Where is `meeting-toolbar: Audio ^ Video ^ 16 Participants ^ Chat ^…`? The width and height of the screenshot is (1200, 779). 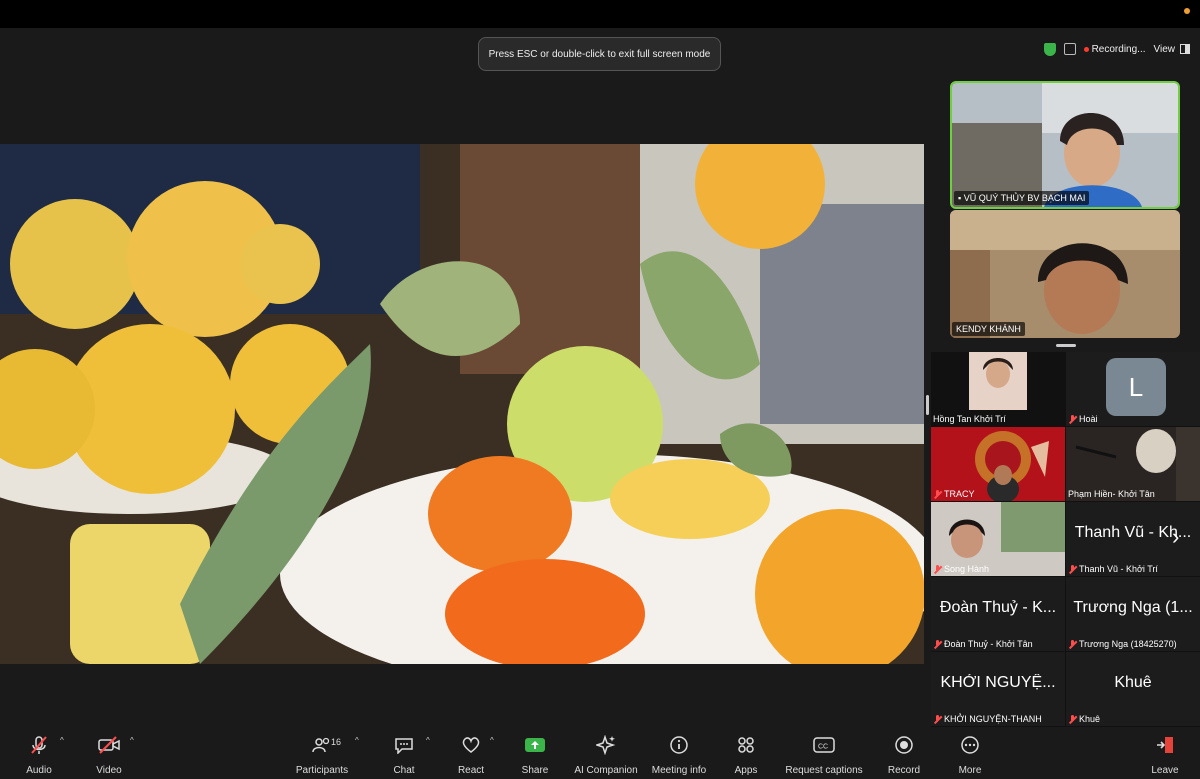
meeting-toolbar: Audio ^ Video ^ 16 Participants ^ Chat ^… is located at coordinates (600, 753).